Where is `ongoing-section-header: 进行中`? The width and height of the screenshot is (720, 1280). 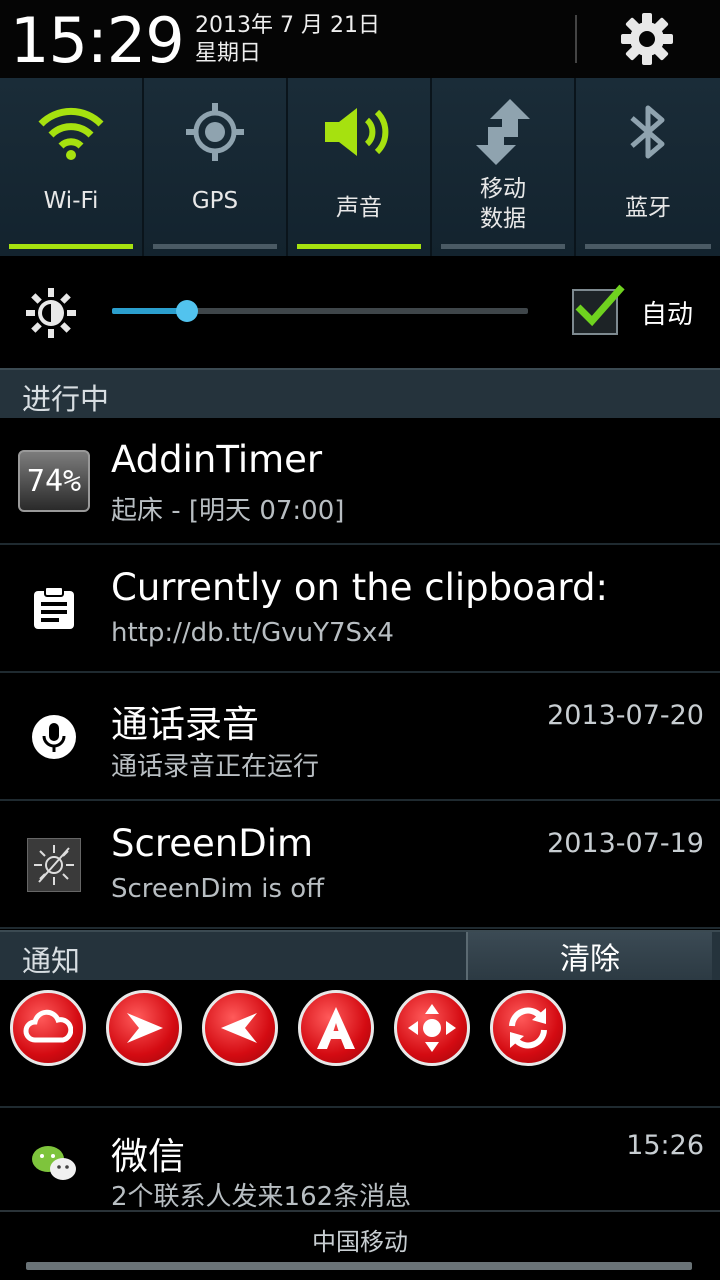 ongoing-section-header: 进行中 is located at coordinates (360, 393).